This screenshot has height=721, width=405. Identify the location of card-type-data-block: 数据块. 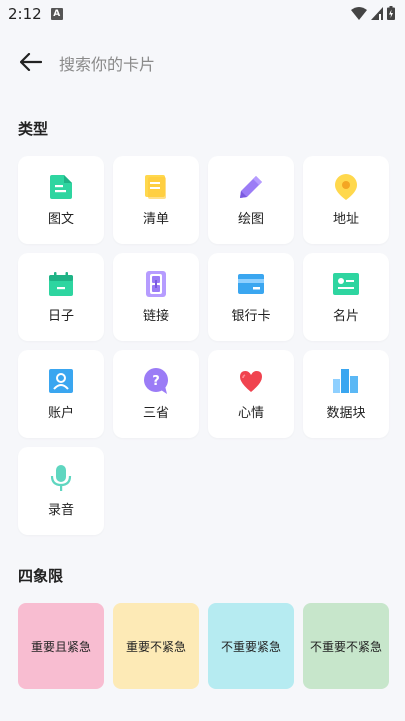
(346, 394).